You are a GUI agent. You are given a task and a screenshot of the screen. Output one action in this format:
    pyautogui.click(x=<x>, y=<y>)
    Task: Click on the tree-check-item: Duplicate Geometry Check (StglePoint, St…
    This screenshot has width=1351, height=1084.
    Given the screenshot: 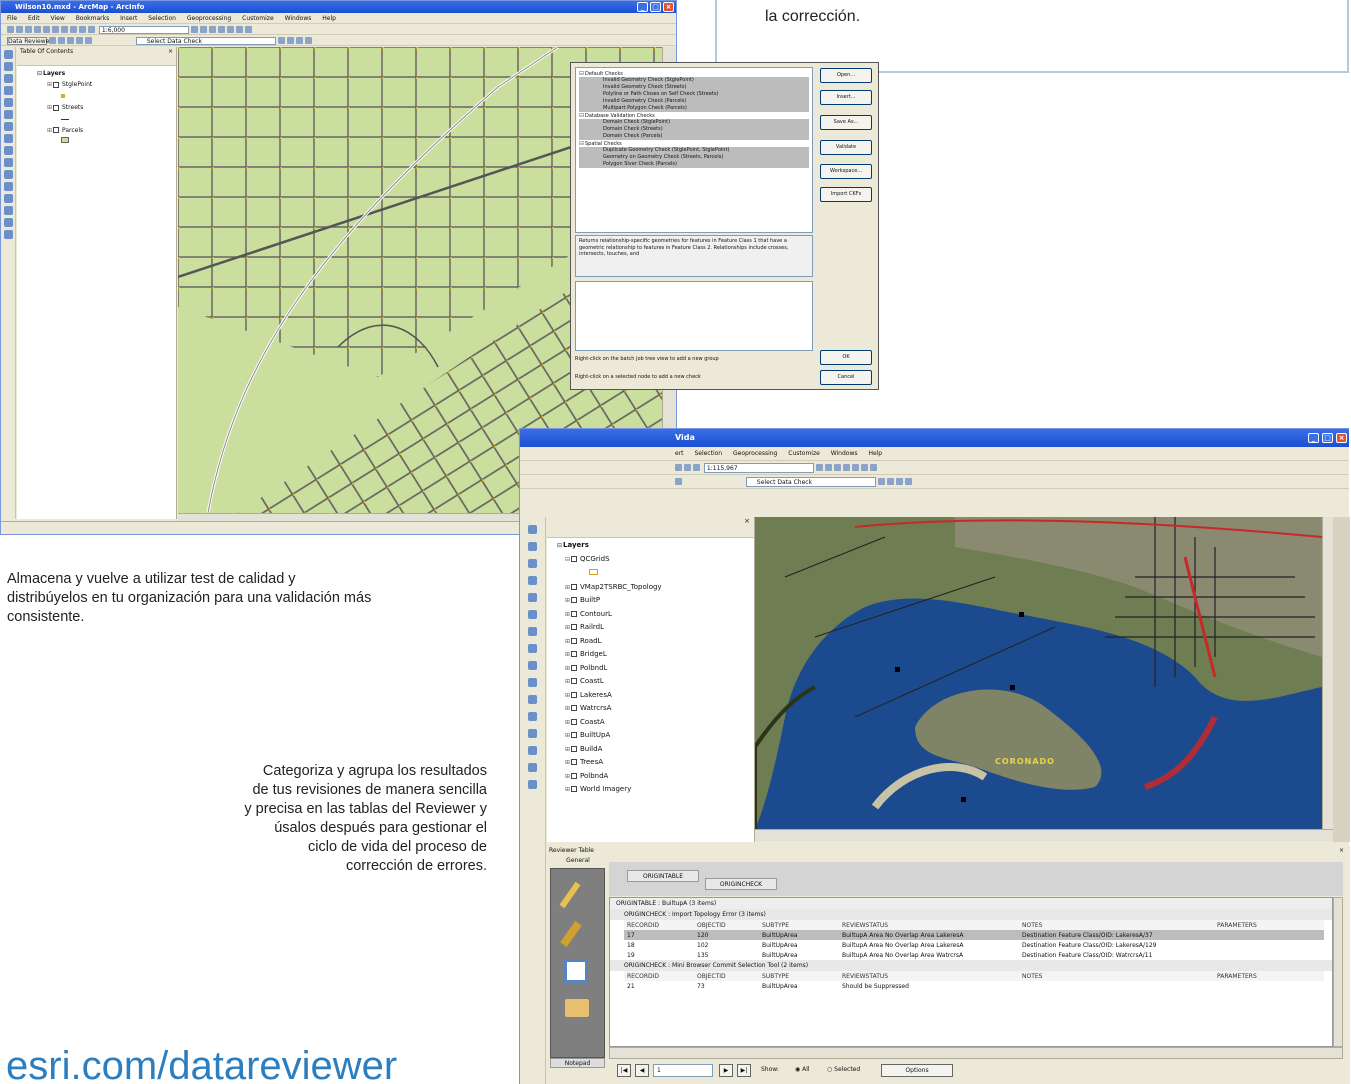 What is the action you would take?
    pyautogui.click(x=694, y=150)
    